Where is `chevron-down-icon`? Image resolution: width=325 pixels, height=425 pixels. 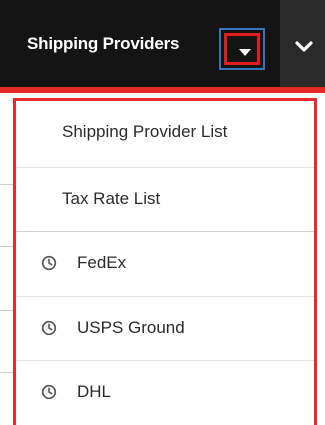 chevron-down-icon is located at coordinates (304, 46).